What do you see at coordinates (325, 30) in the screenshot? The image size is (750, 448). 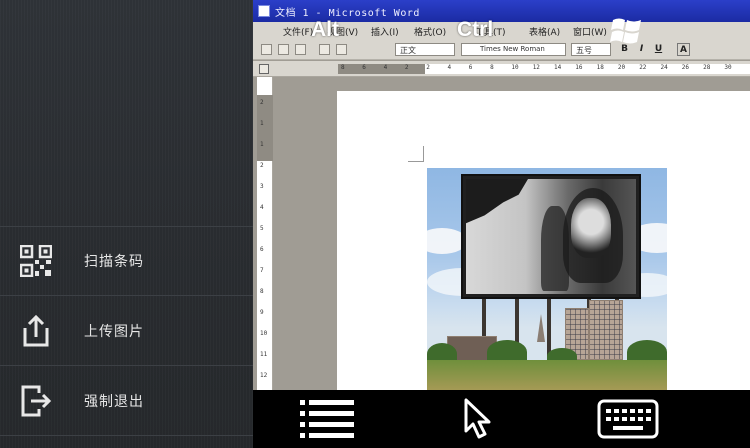 I see `alt-key-button: Alt` at bounding box center [325, 30].